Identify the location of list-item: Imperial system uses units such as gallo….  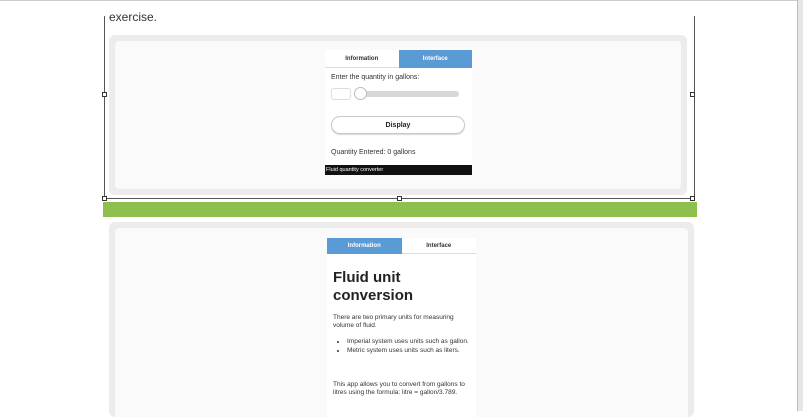
(411, 342).